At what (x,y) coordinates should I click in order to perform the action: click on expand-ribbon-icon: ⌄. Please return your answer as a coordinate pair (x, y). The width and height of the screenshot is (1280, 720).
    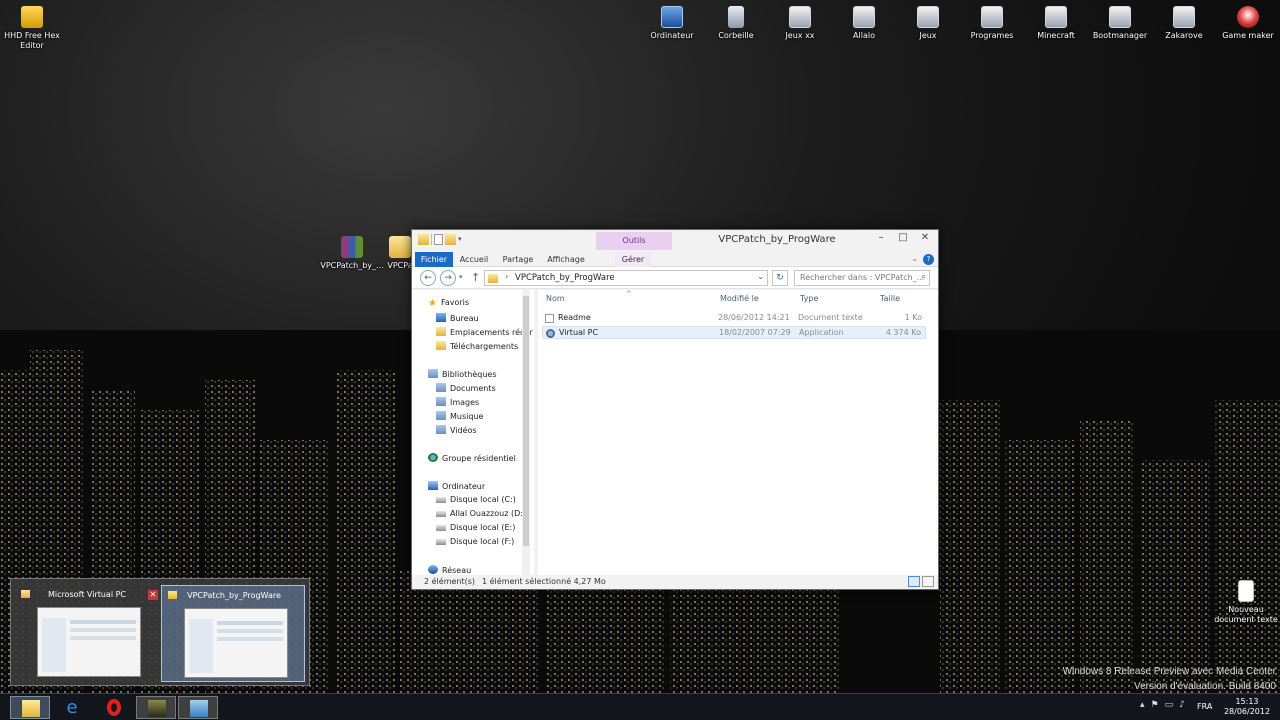
    Looking at the image, I should click on (914, 258).